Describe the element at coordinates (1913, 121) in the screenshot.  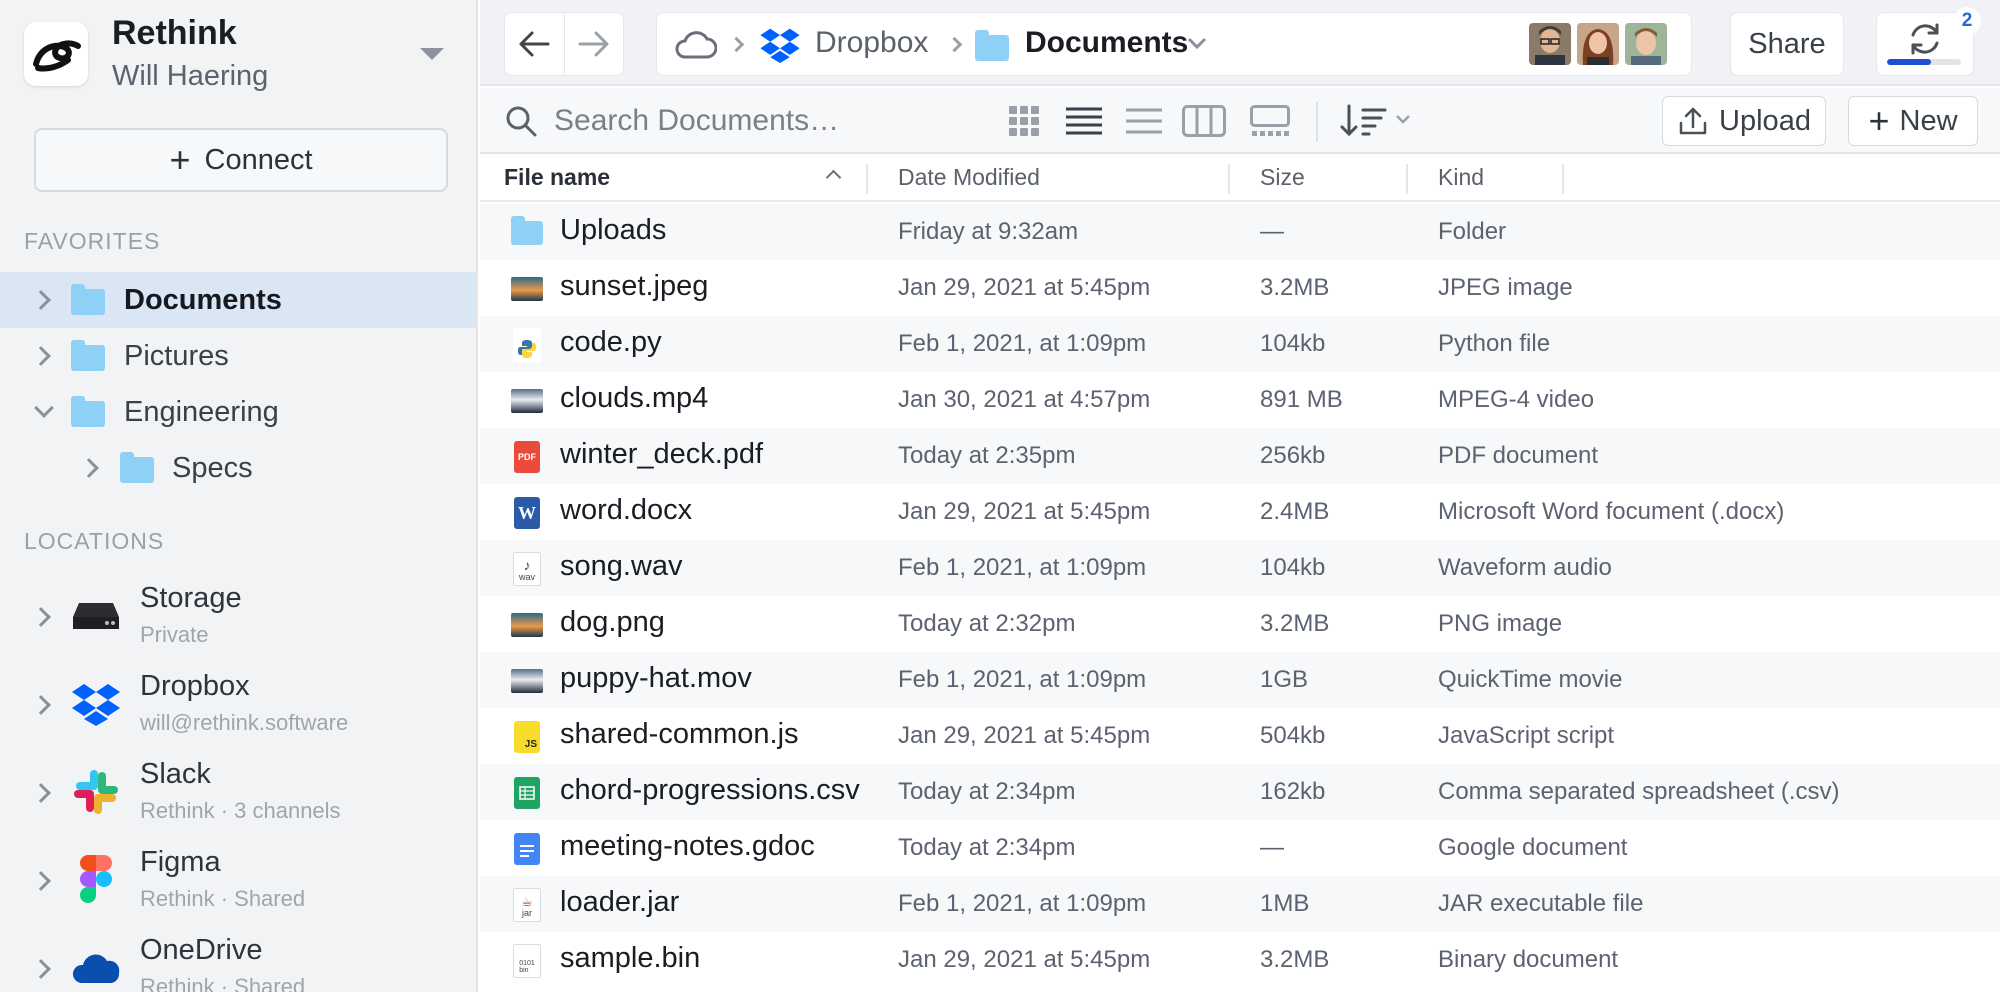
I see `new-button: + New` at that location.